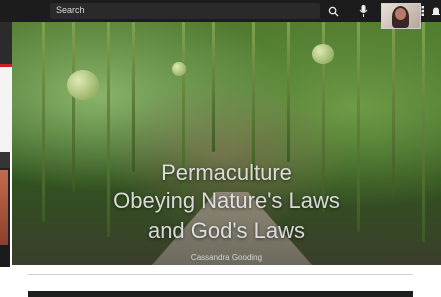  I want to click on side-thumbnail-bar, so click(5, 160).